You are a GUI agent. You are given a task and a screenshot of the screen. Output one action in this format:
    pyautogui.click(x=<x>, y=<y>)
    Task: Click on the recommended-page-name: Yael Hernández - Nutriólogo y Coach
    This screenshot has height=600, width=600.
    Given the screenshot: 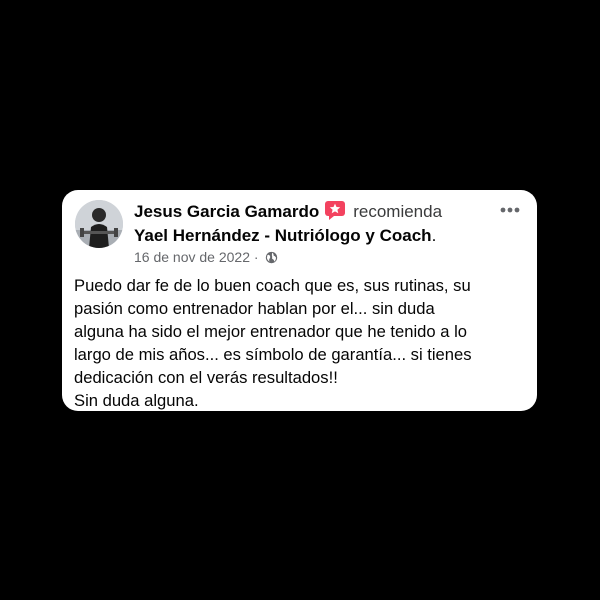 What is the action you would take?
    pyautogui.click(x=283, y=235)
    